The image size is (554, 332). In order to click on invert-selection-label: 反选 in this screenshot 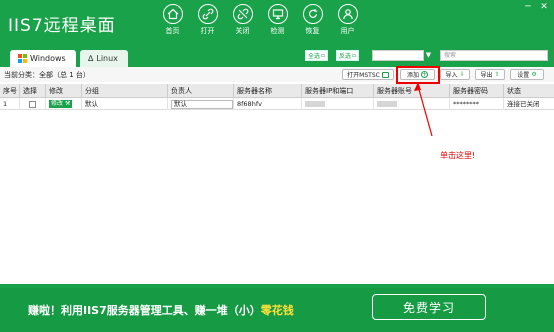, I will do `click(345, 56)`.